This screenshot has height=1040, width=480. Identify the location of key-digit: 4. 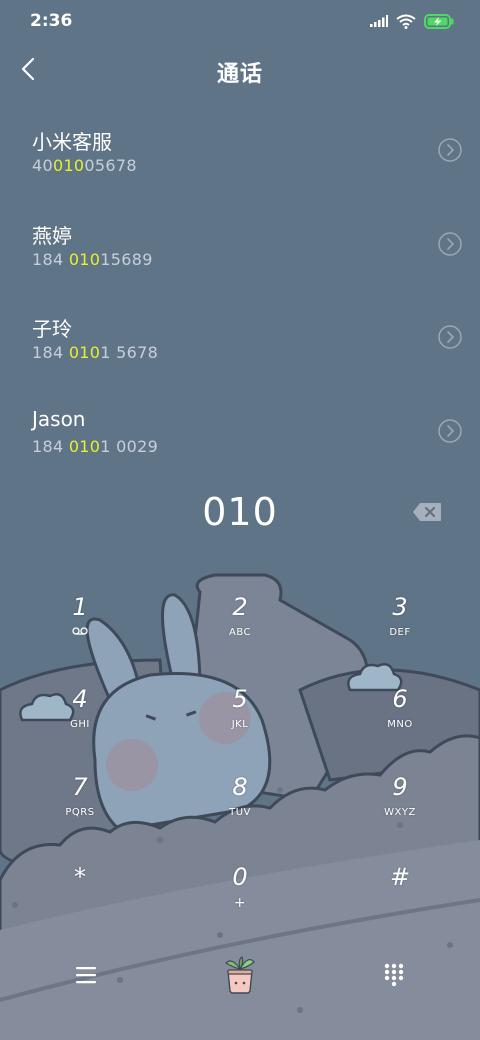
(80, 699).